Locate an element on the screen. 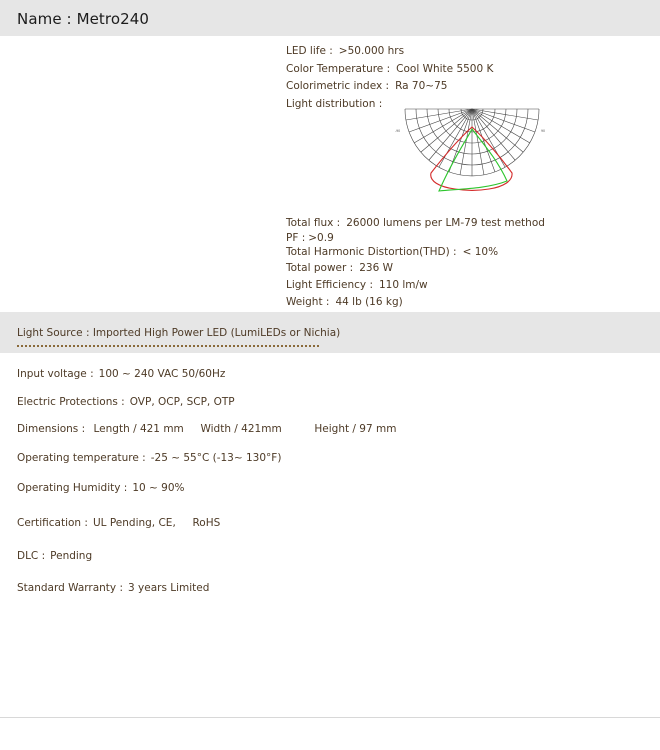  product-name: Name : Metro240 is located at coordinates (83, 19).